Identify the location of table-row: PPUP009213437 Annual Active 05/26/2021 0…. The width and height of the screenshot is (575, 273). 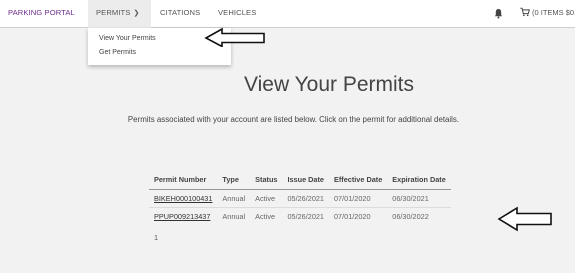
(300, 217).